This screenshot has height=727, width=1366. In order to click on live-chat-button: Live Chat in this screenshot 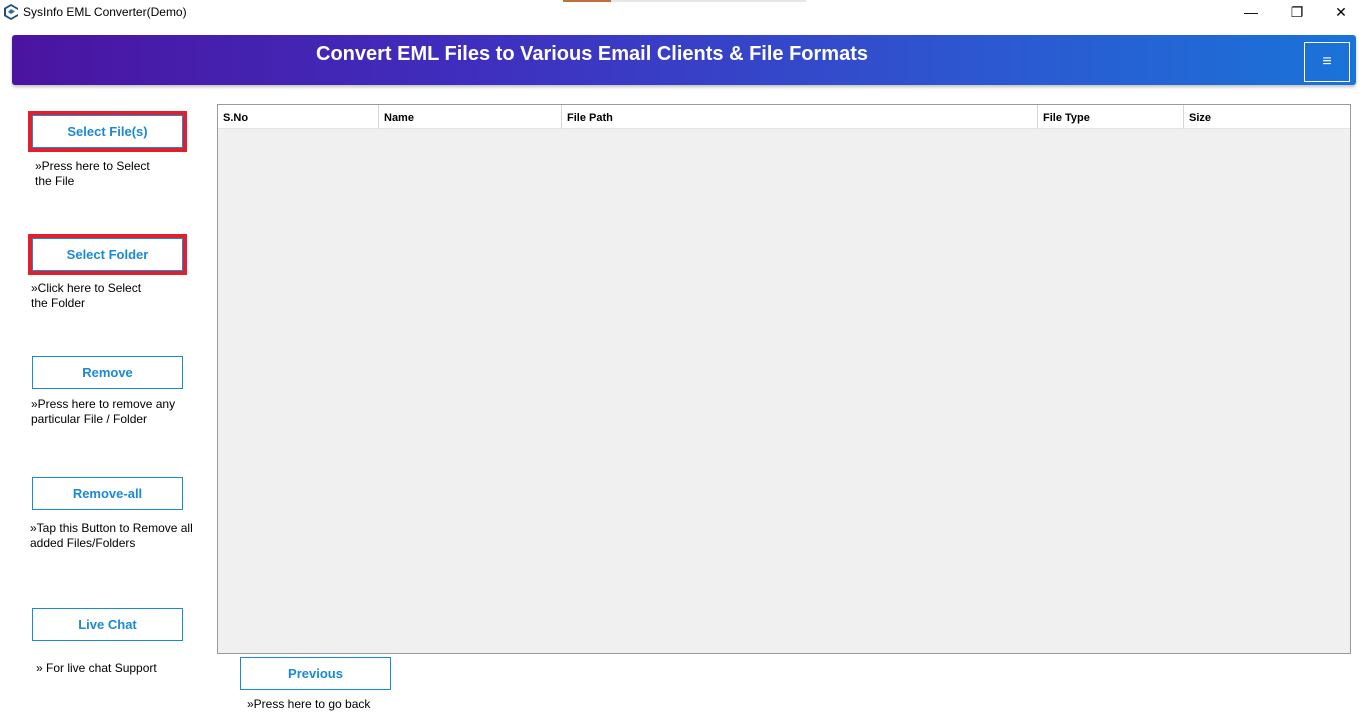, I will do `click(107, 624)`.